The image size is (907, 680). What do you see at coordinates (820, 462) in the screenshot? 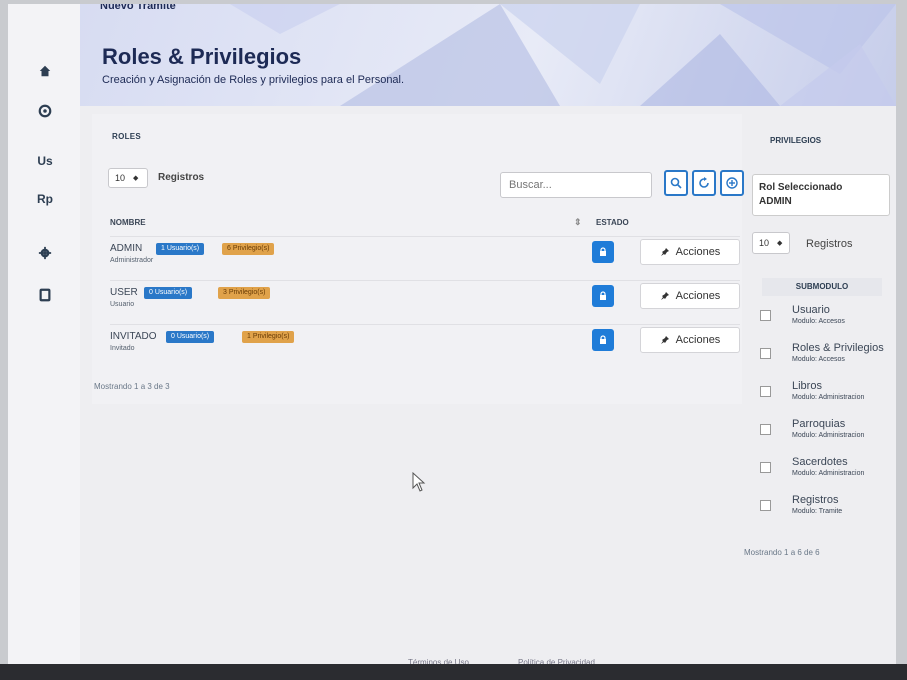
I see `submodule-name: Sacerdotes` at bounding box center [820, 462].